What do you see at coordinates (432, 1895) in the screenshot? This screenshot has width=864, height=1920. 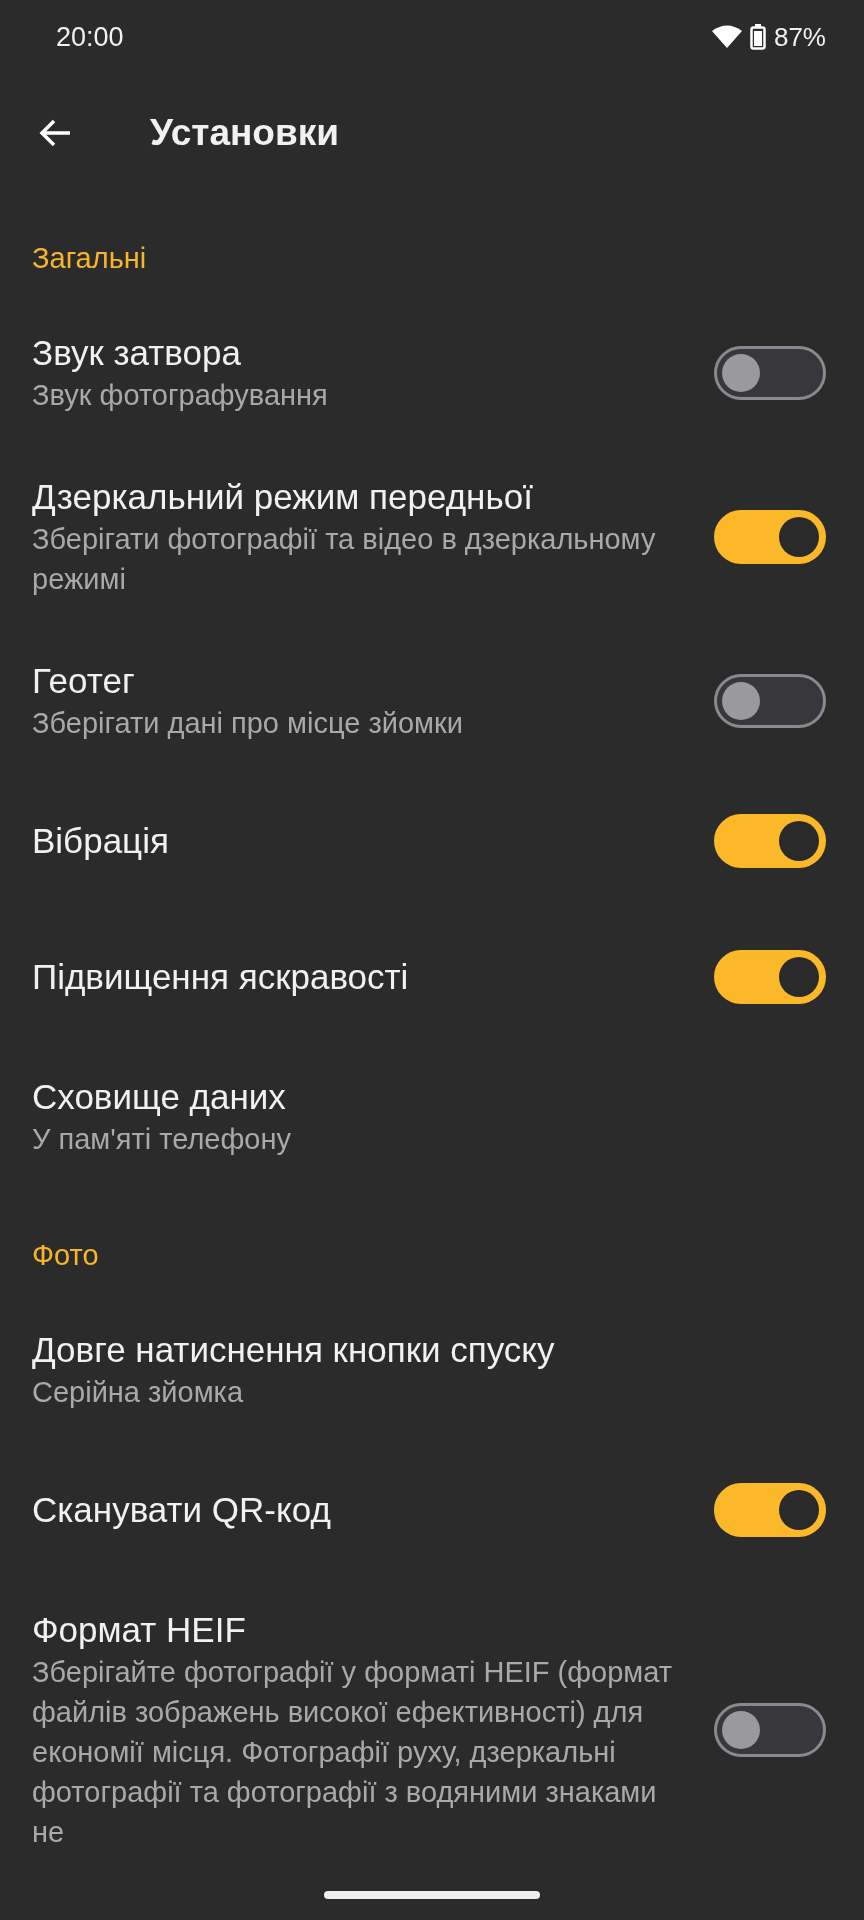 I see `gesture-handle` at bounding box center [432, 1895].